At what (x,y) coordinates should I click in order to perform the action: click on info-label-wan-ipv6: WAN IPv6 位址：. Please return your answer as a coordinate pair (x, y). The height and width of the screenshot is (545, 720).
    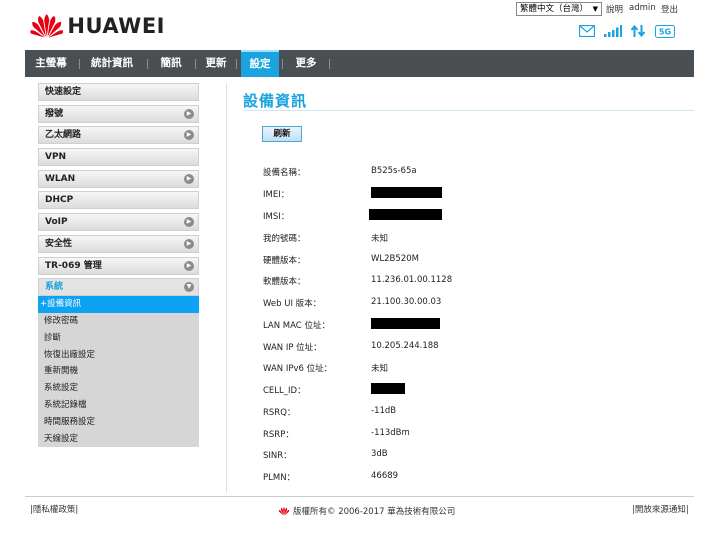
    Looking at the image, I should click on (298, 369).